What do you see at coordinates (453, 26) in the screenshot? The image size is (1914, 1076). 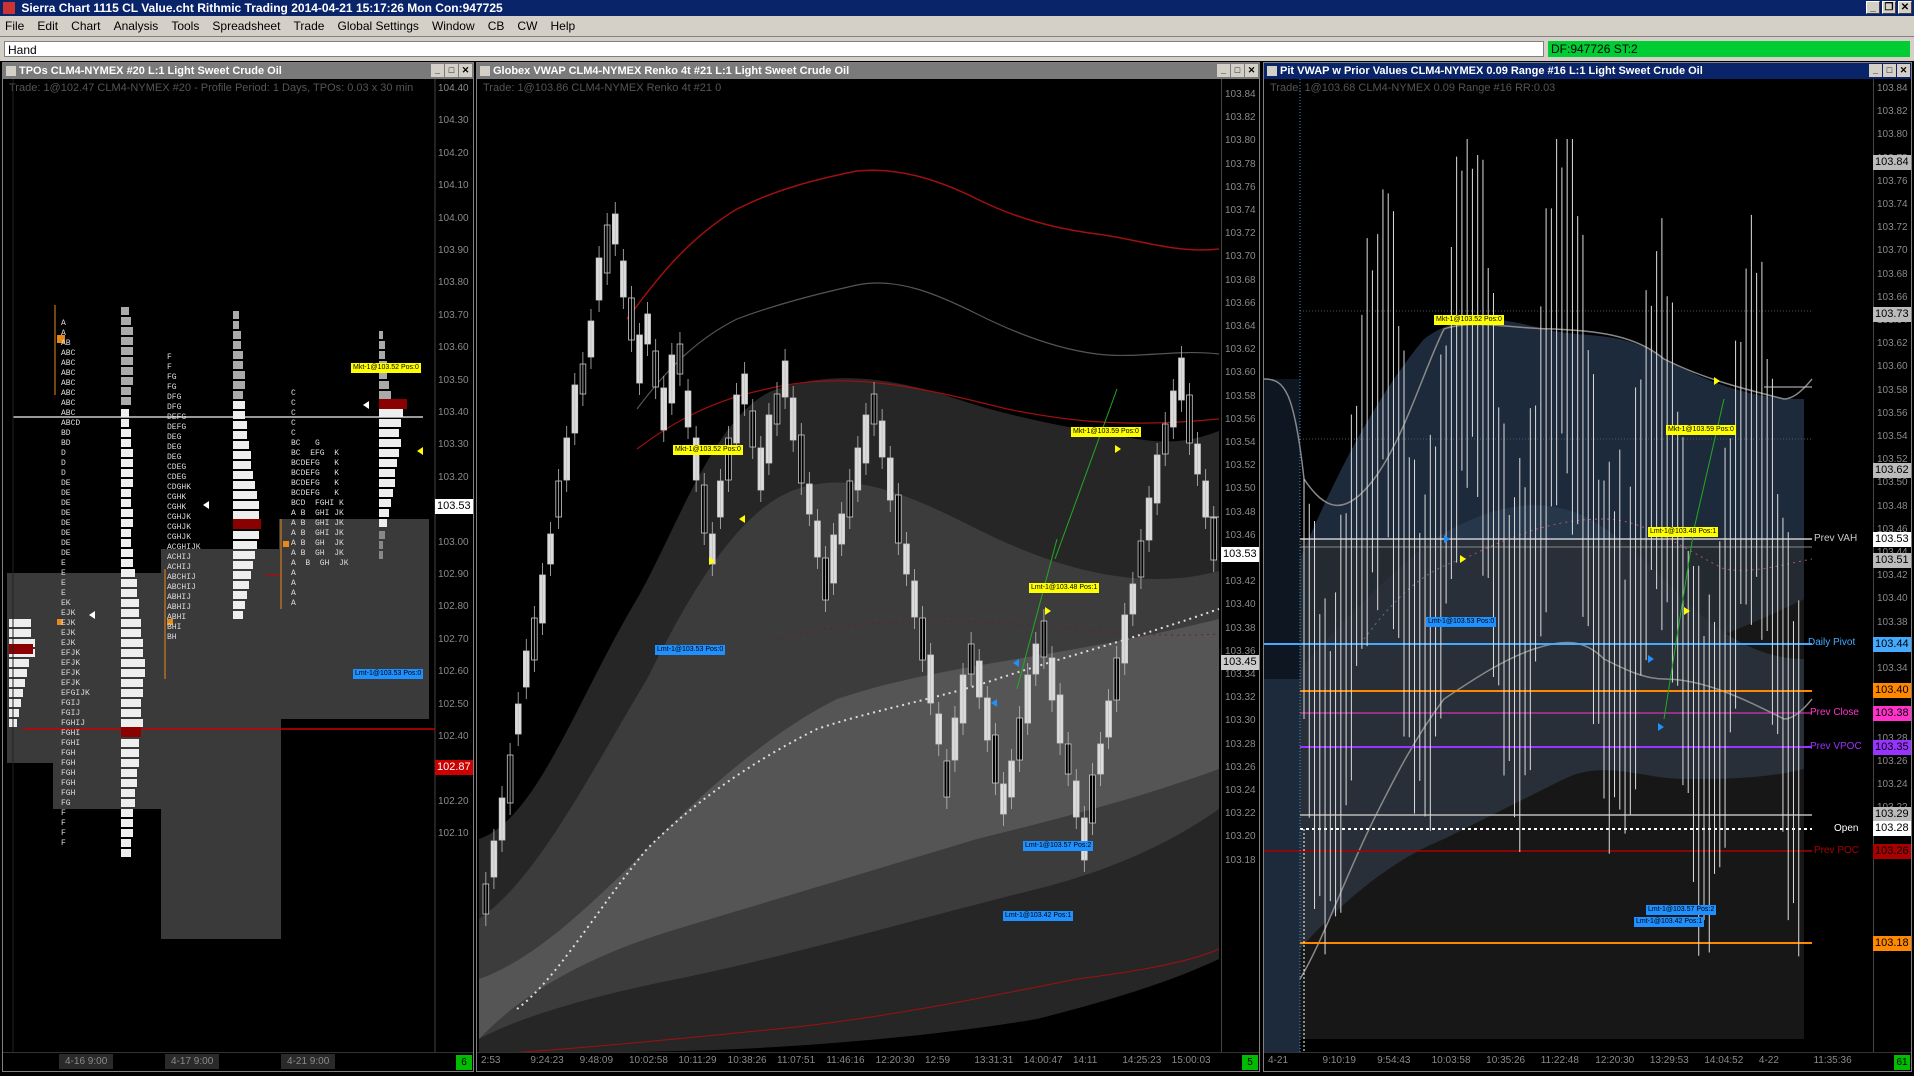 I see `menu-window: Window` at bounding box center [453, 26].